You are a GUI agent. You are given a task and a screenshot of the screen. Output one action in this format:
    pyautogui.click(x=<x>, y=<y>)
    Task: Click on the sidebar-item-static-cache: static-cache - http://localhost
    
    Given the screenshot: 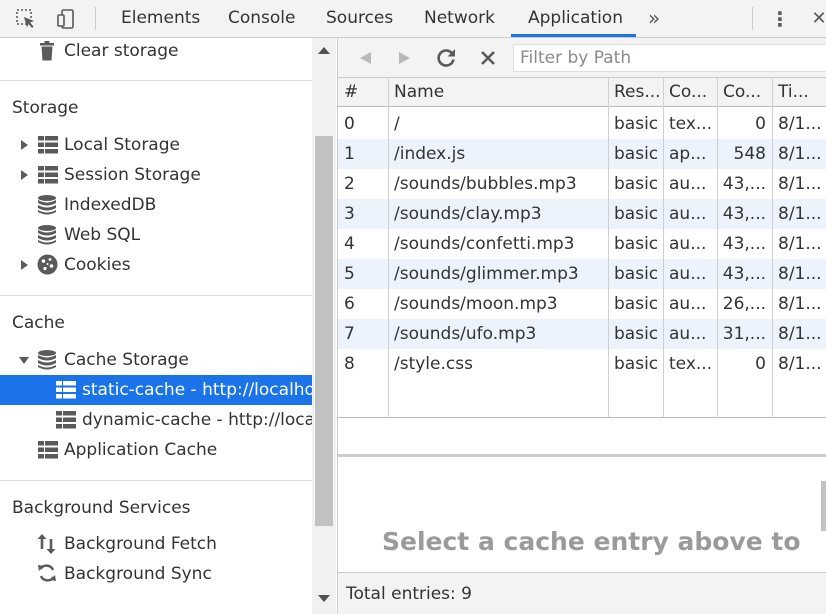 What is the action you would take?
    pyautogui.click(x=156, y=390)
    